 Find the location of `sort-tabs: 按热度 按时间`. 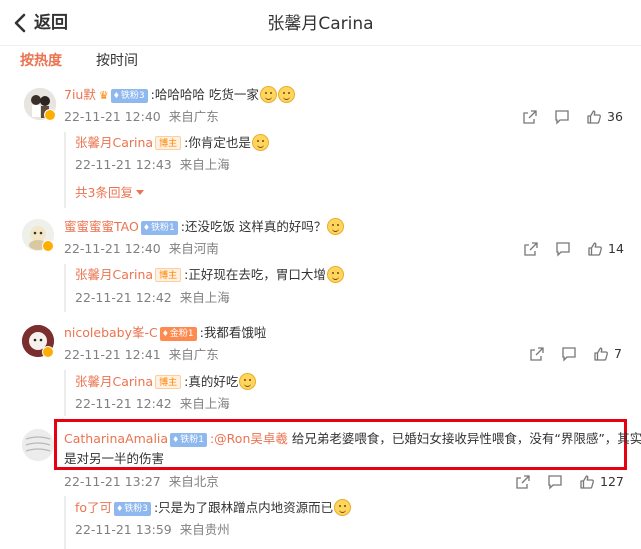

sort-tabs: 按热度 按时间 is located at coordinates (96, 61).